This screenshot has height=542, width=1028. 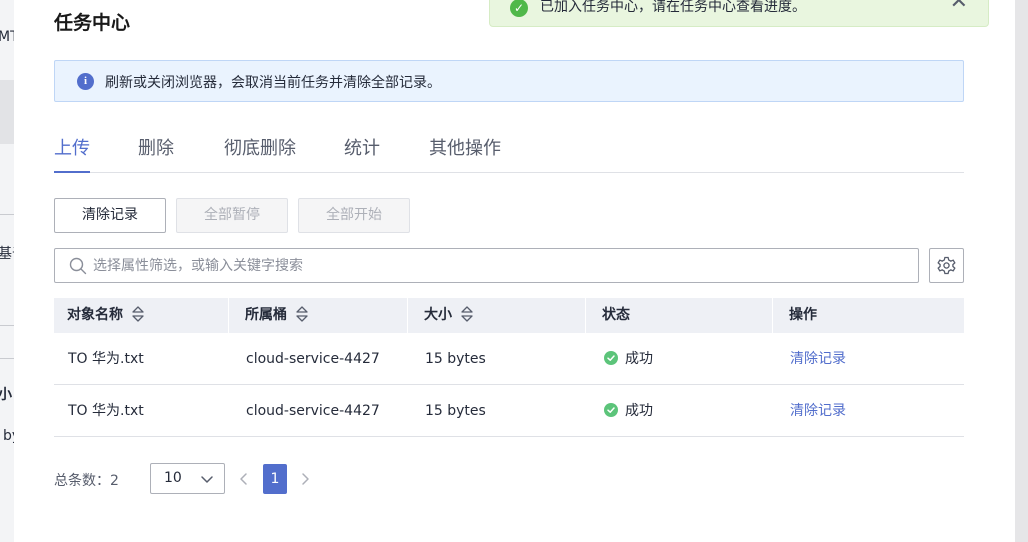 What do you see at coordinates (438, 315) in the screenshot?
I see `column-header-label: 大小` at bounding box center [438, 315].